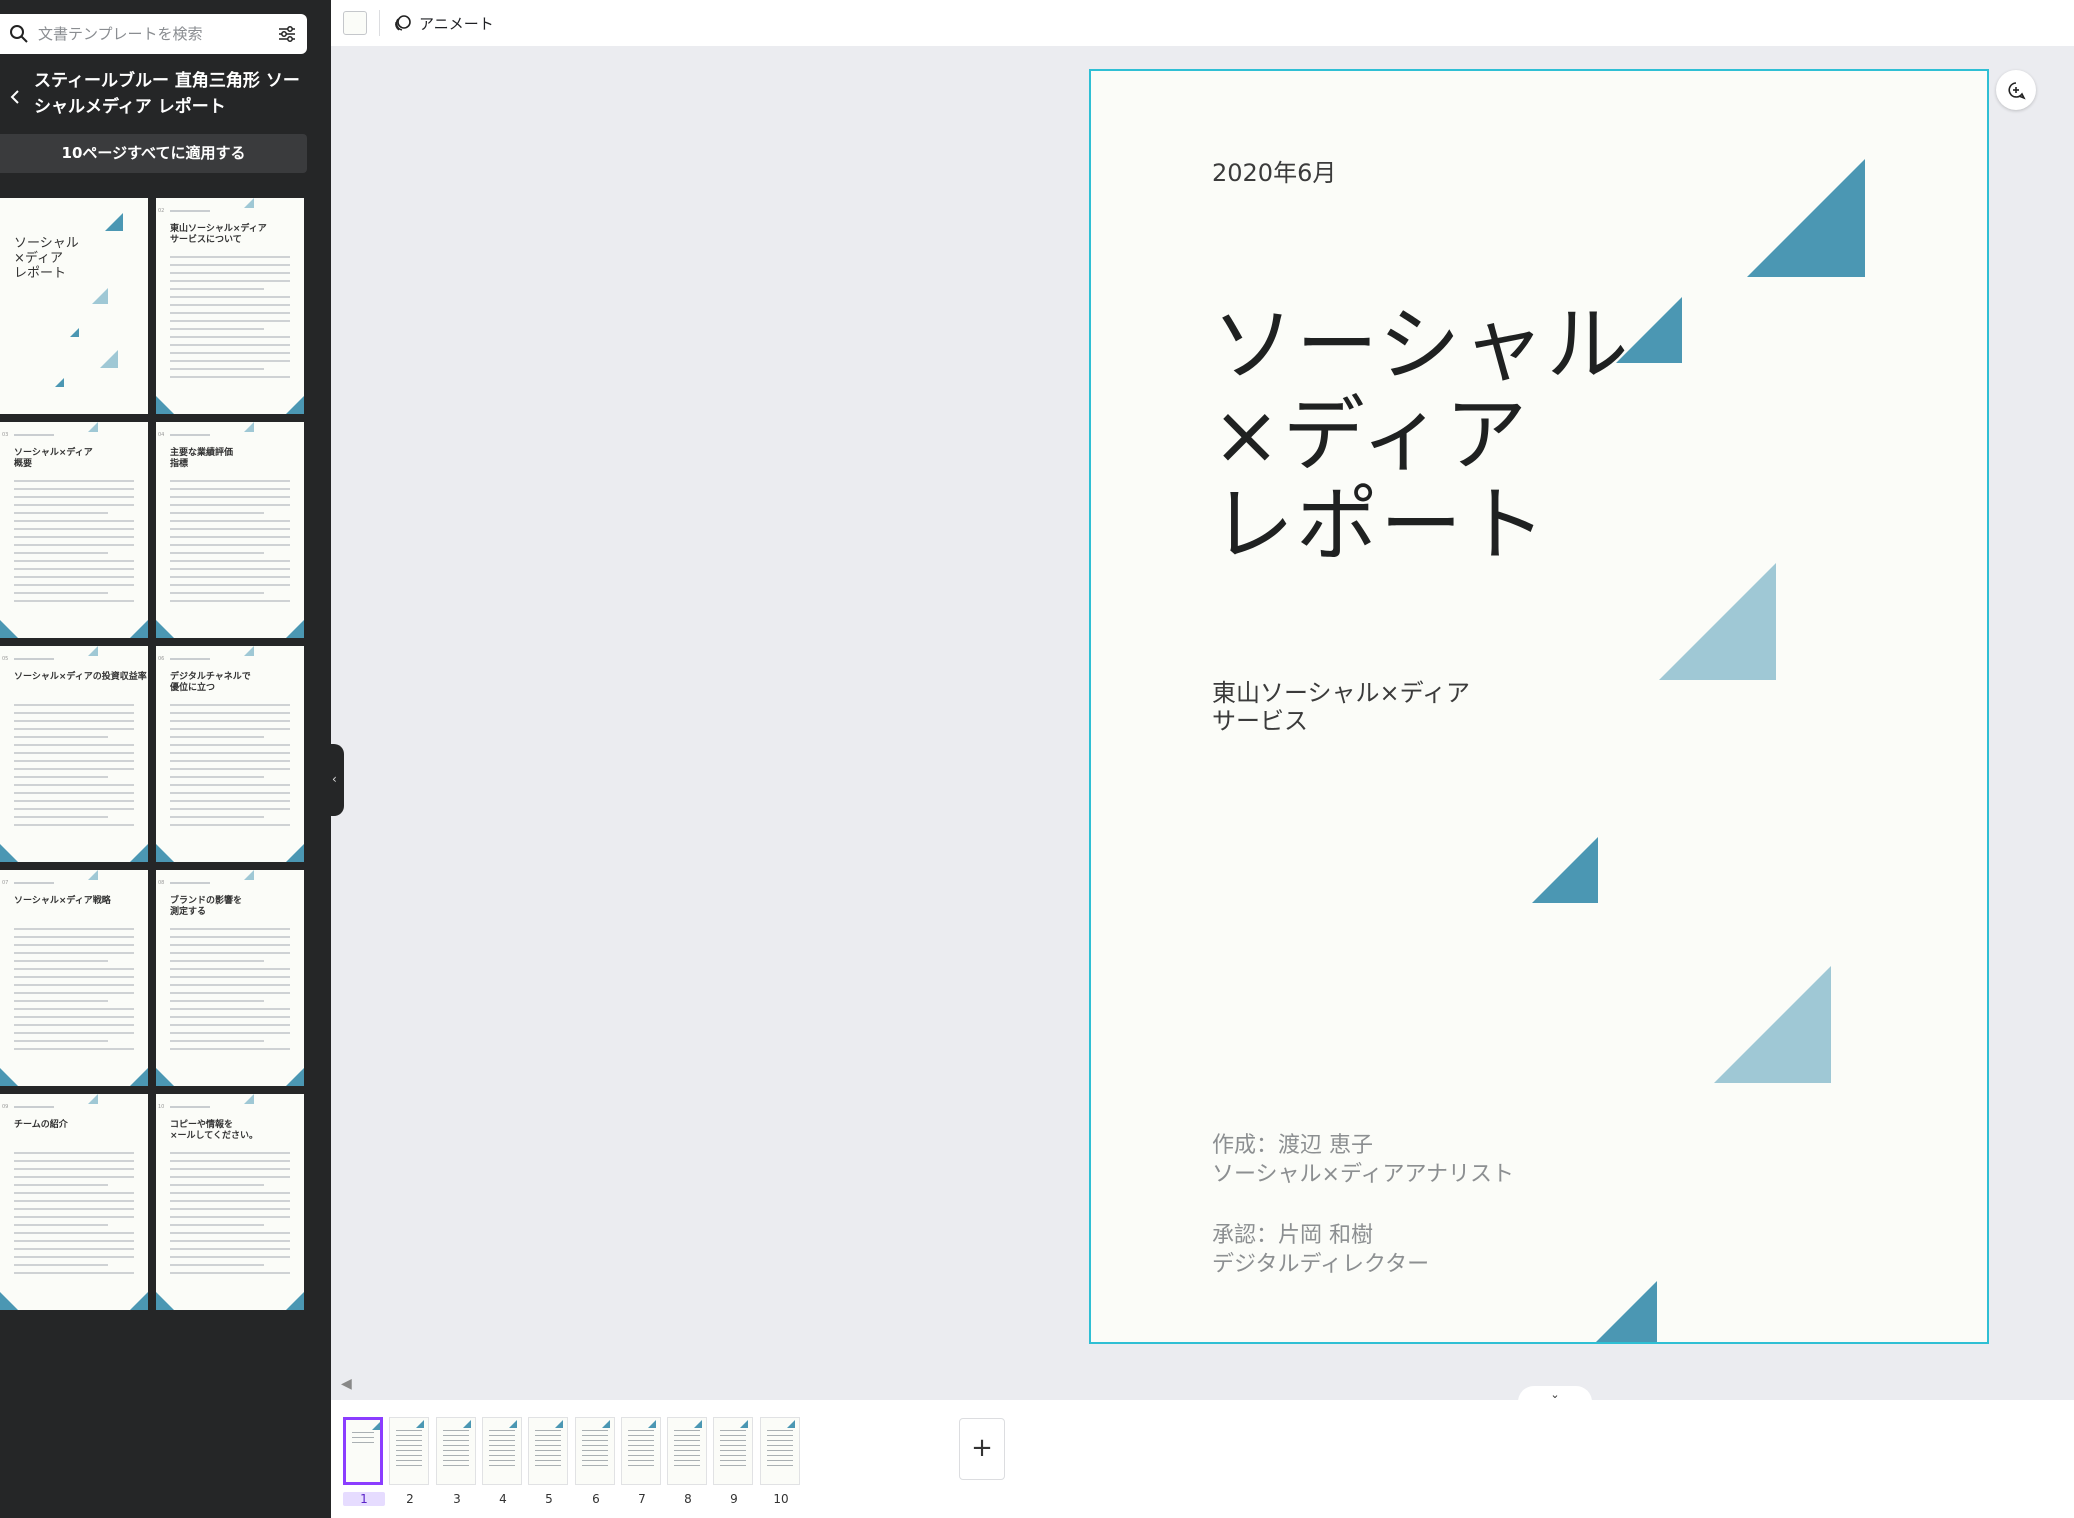  What do you see at coordinates (74, 754) in the screenshot?
I see `template-page-thumbnail: 05 ソーシャル×ディアの投資収益率` at bounding box center [74, 754].